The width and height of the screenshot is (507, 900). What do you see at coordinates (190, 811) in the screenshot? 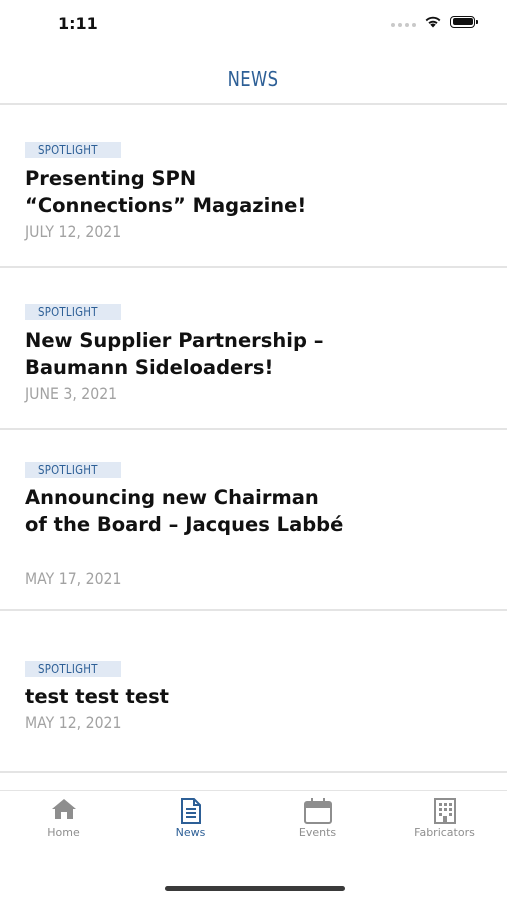
I see `newspaper-icon` at bounding box center [190, 811].